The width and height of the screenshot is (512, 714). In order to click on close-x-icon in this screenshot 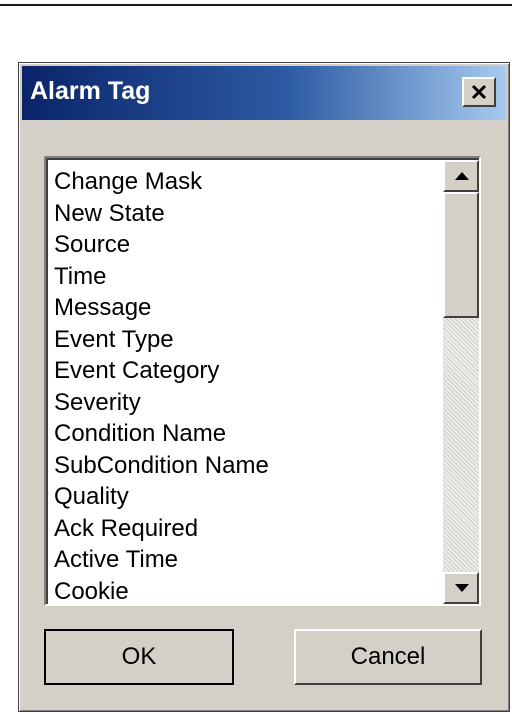, I will do `click(479, 92)`.